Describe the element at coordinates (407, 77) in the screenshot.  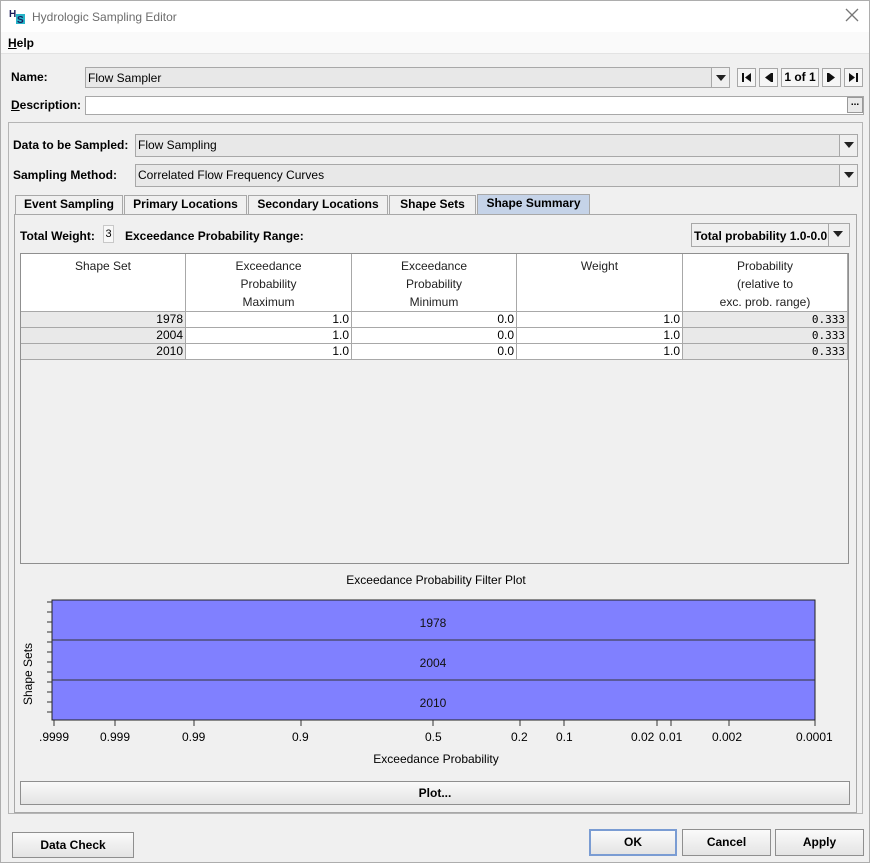
I see `name-combo: Flow Sampler` at that location.